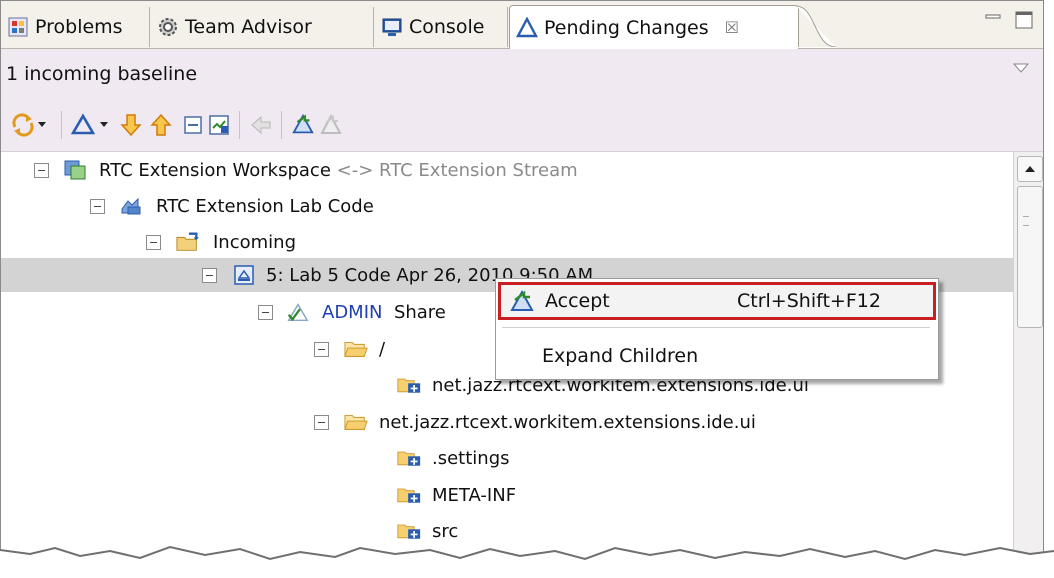 The image size is (1054, 578). I want to click on change-set-comment: Share, so click(419, 312).